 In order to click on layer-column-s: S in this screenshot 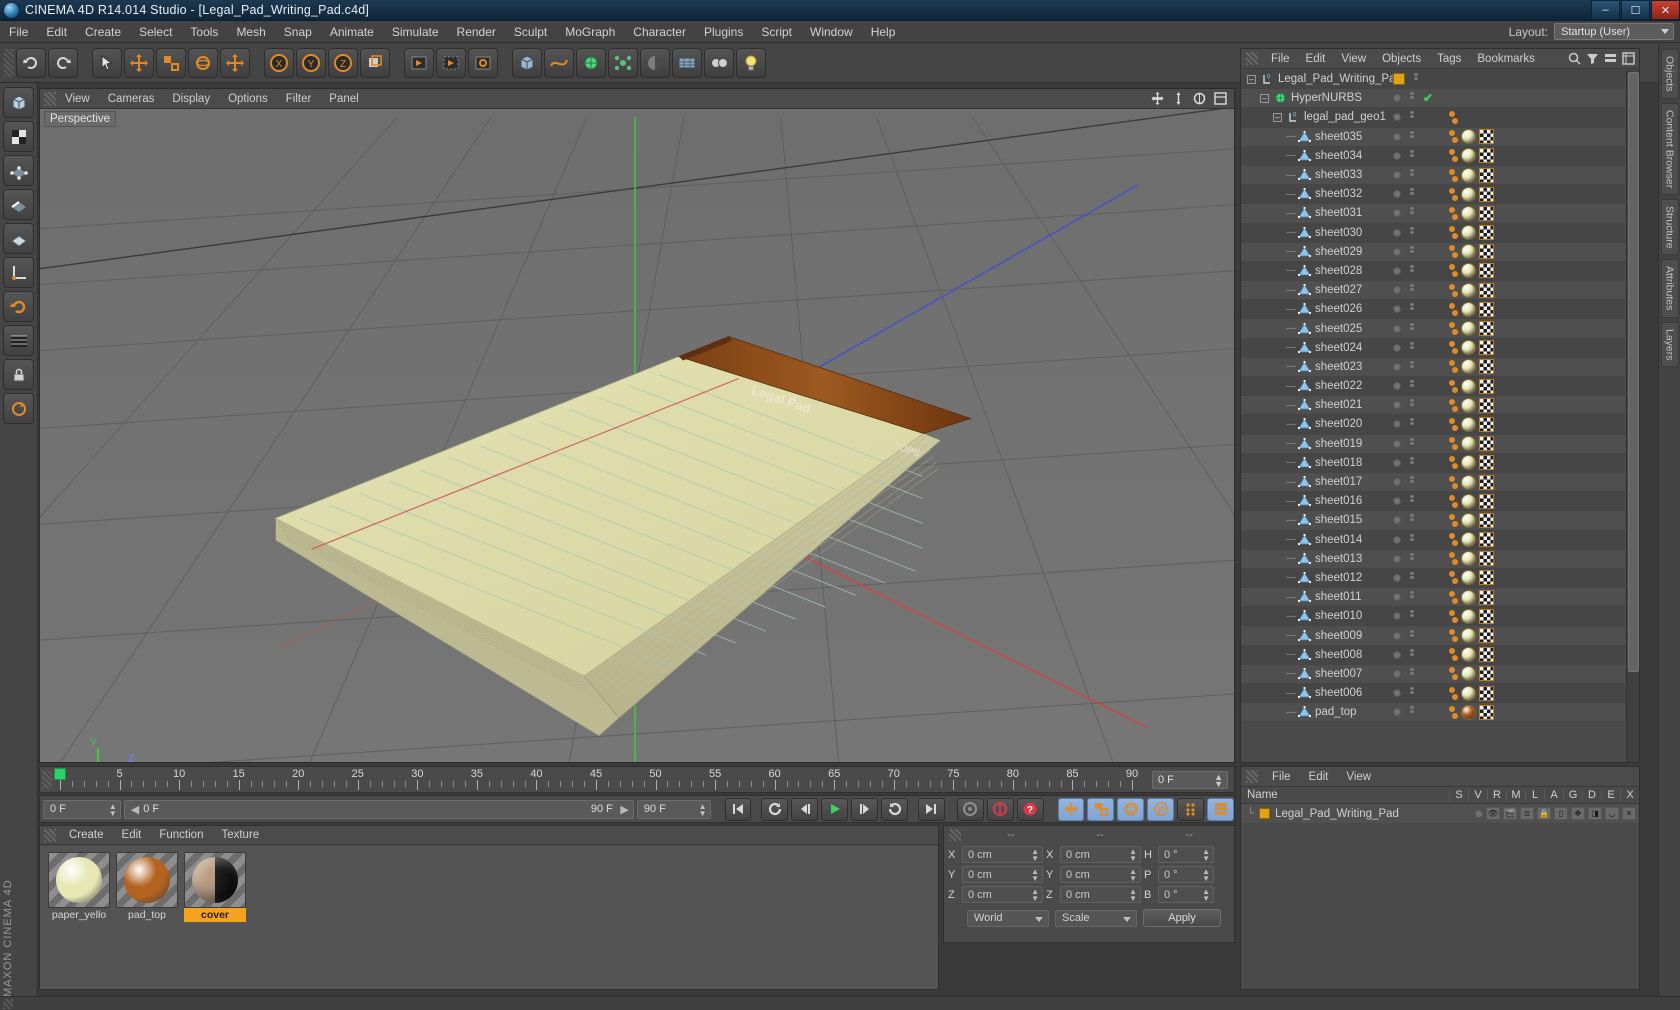, I will do `click(1458, 795)`.